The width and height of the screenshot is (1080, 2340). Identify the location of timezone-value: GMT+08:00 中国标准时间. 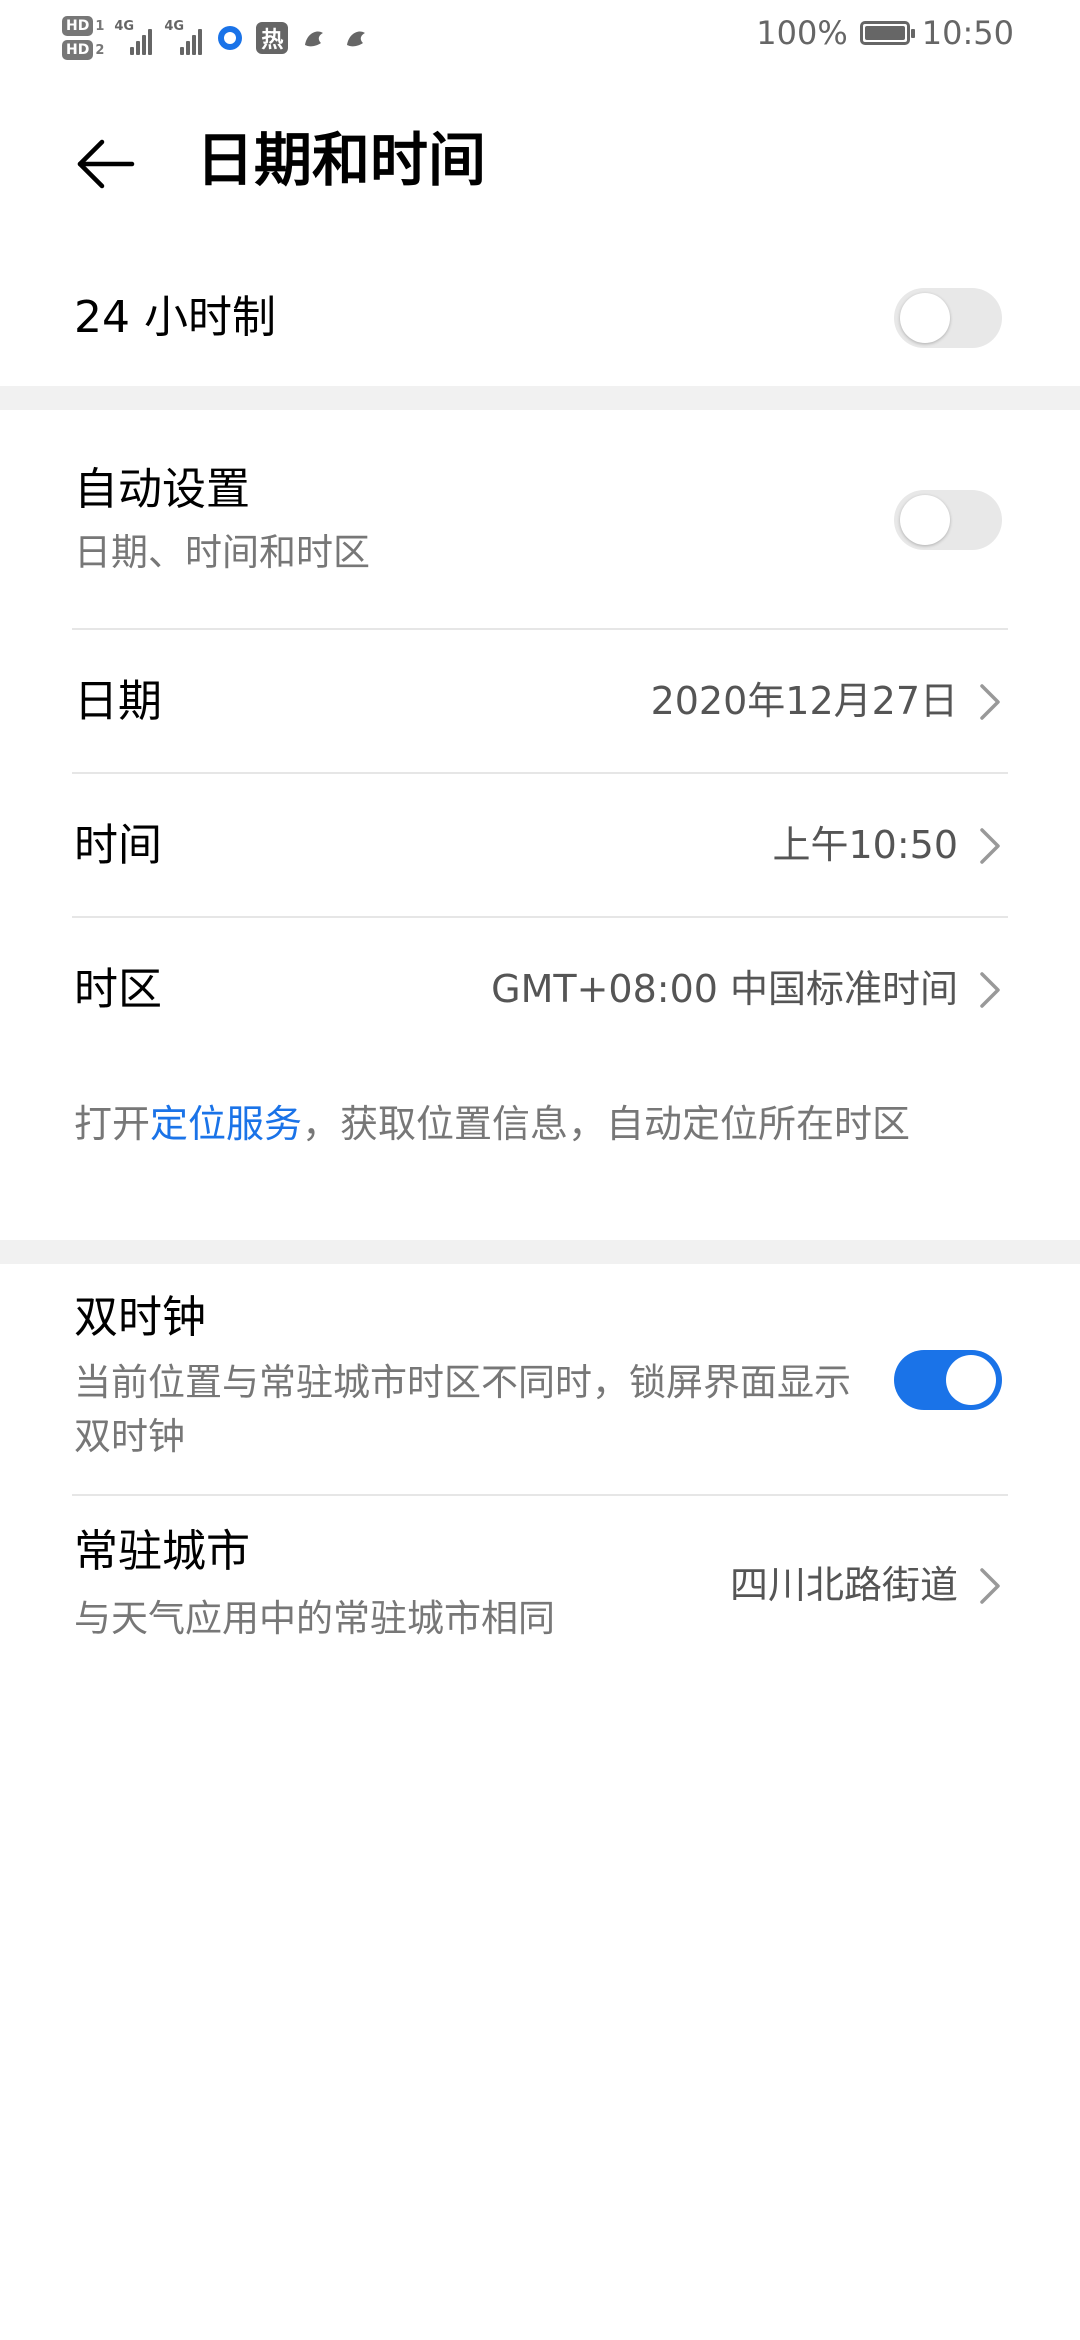
(724, 989).